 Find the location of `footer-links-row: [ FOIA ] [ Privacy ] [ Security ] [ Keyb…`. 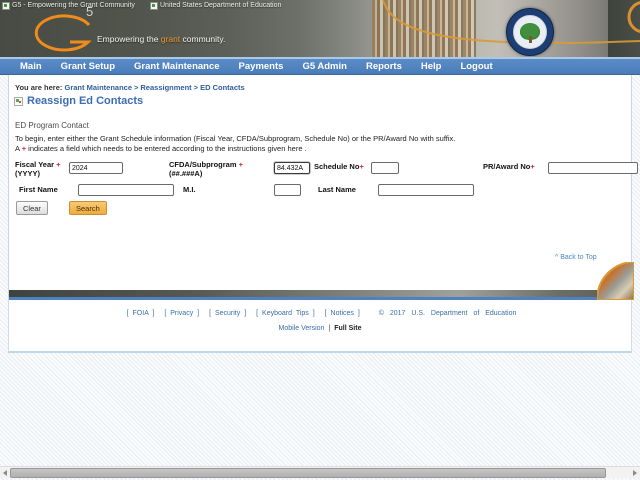

footer-links-row: [ FOIA ] [ Privacy ] [ Security ] [ Keyb… is located at coordinates (320, 313).